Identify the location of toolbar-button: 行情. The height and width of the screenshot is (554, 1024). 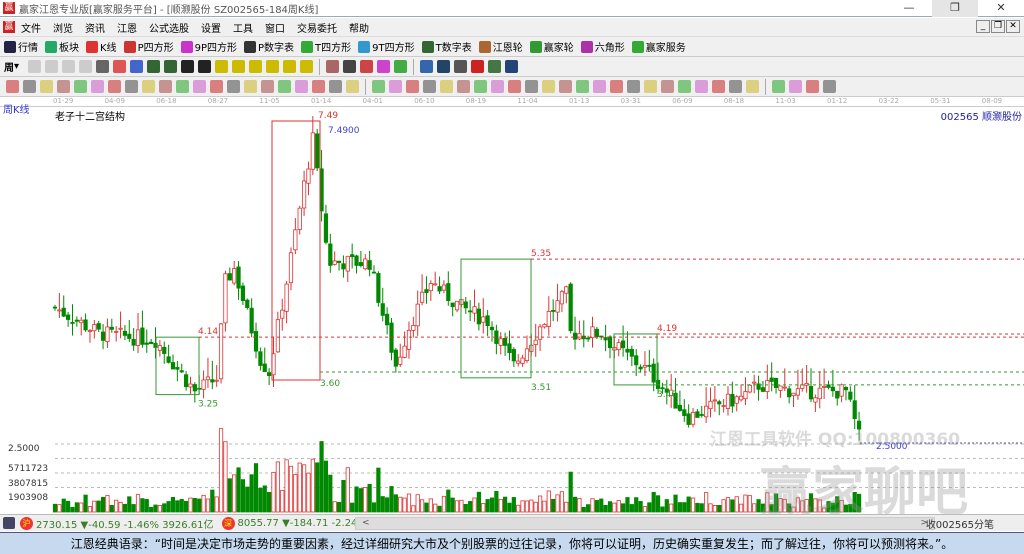
(21, 46).